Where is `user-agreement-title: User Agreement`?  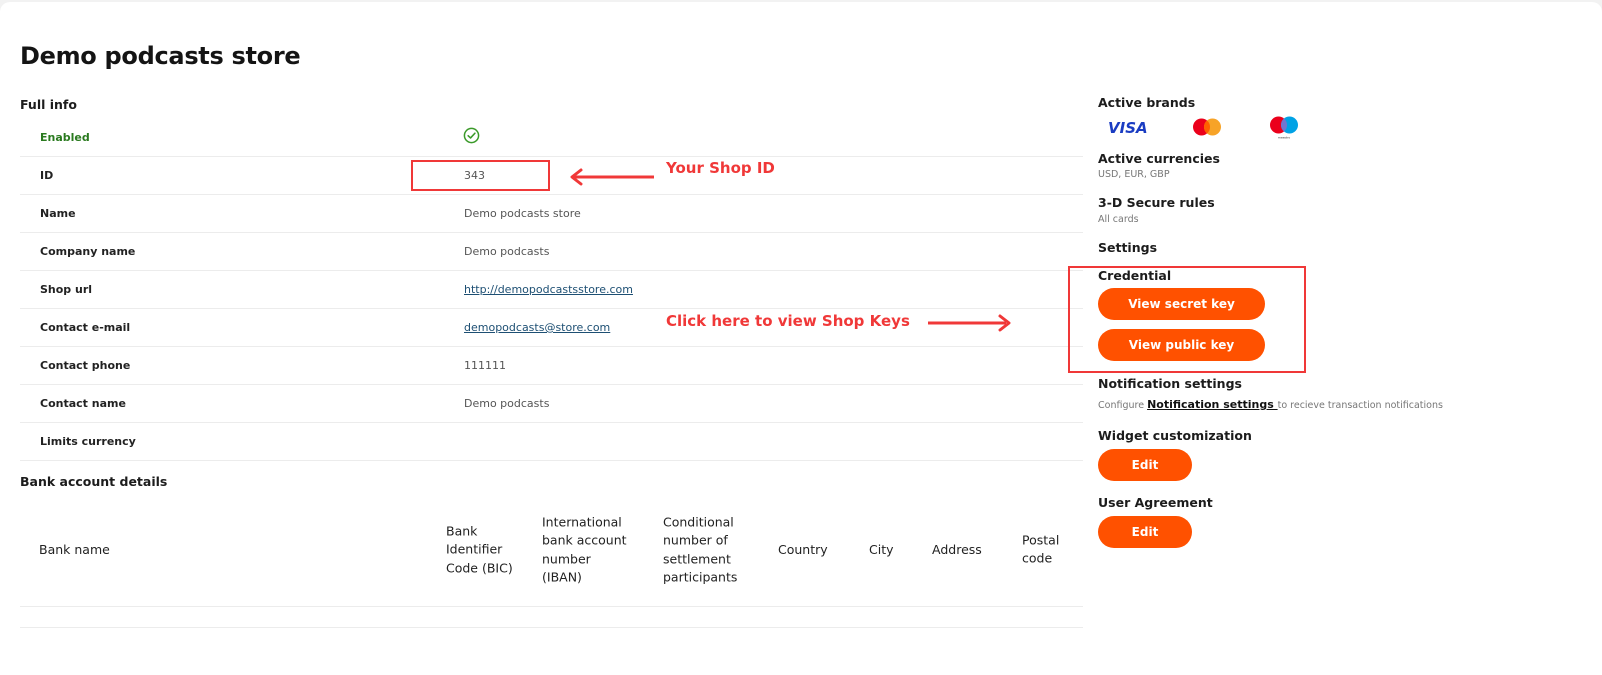
user-agreement-title: User Agreement is located at coordinates (1155, 502).